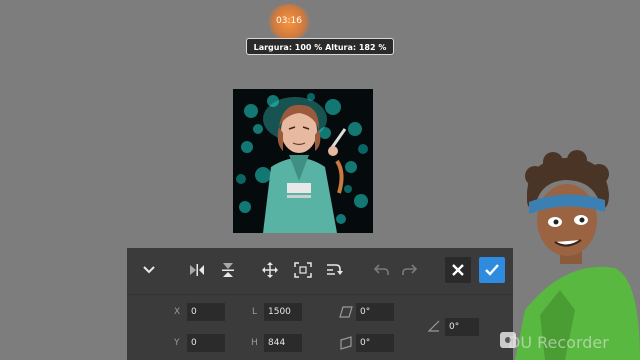  I want to click on confirm-button, so click(492, 270).